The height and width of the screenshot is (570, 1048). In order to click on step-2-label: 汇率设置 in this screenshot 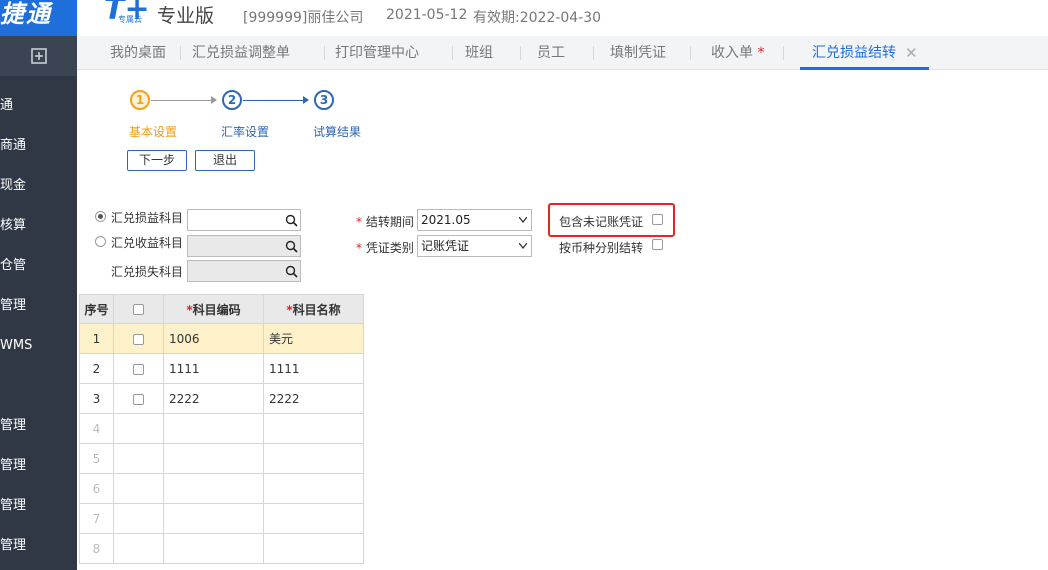, I will do `click(245, 132)`.